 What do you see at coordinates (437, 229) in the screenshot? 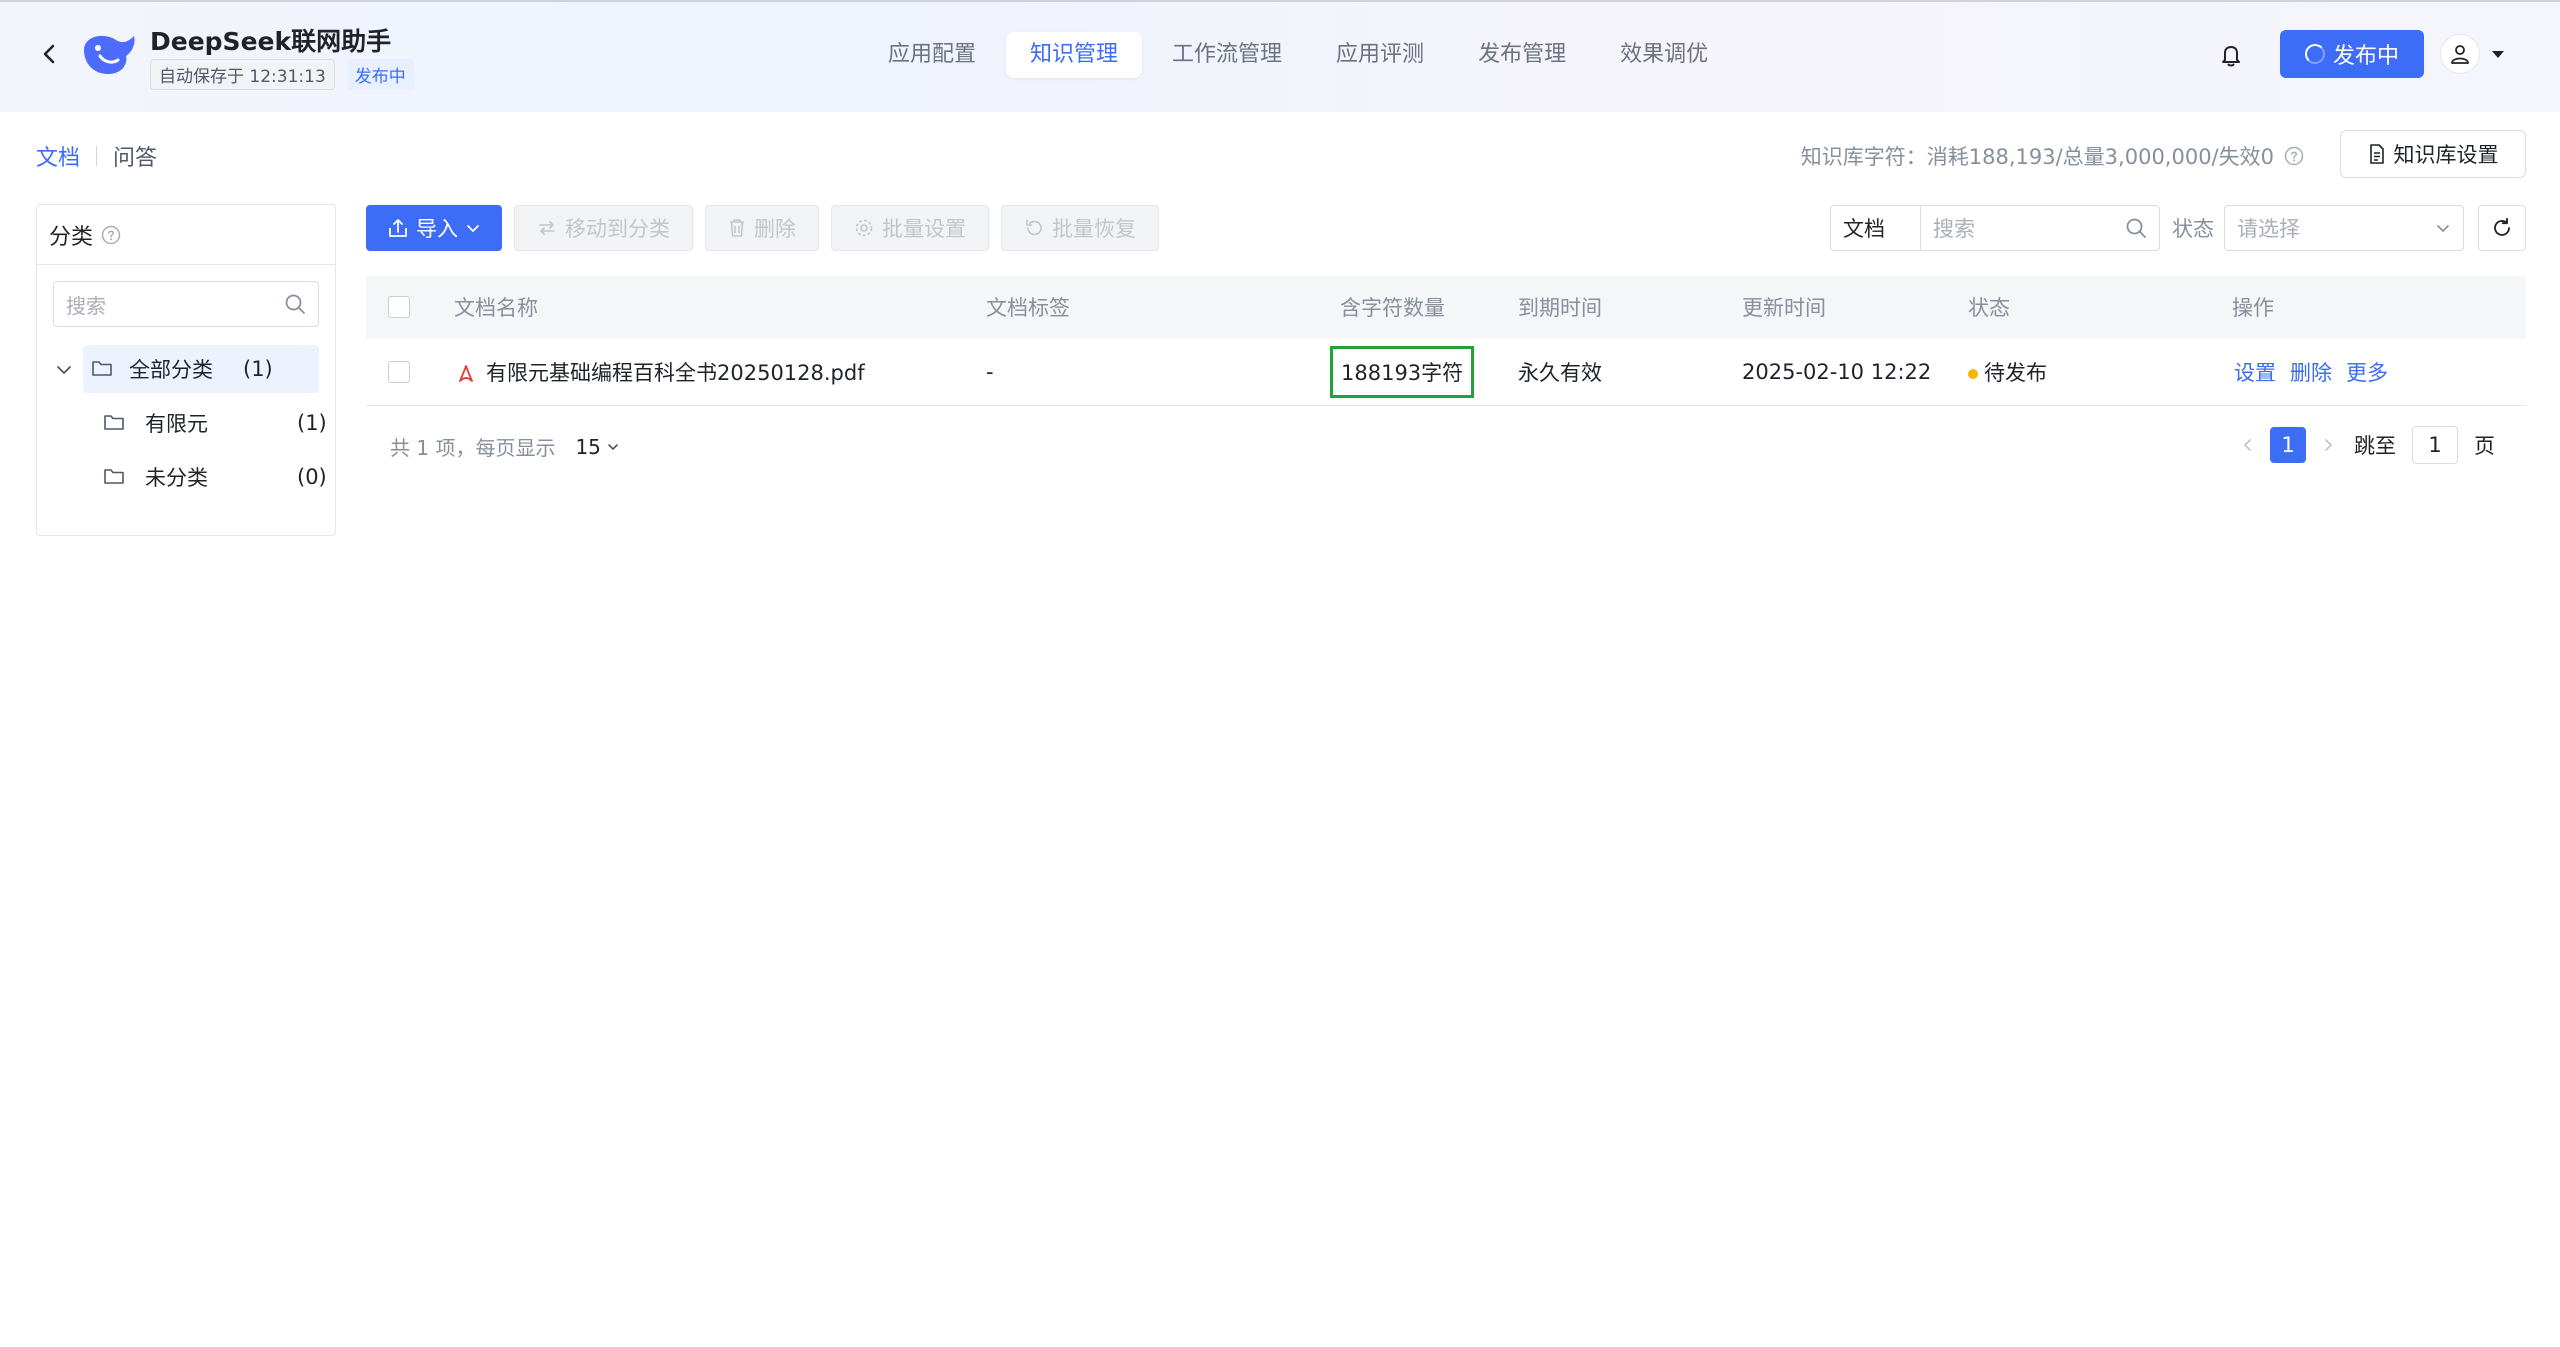
I see `import-button-label: 导入` at bounding box center [437, 229].